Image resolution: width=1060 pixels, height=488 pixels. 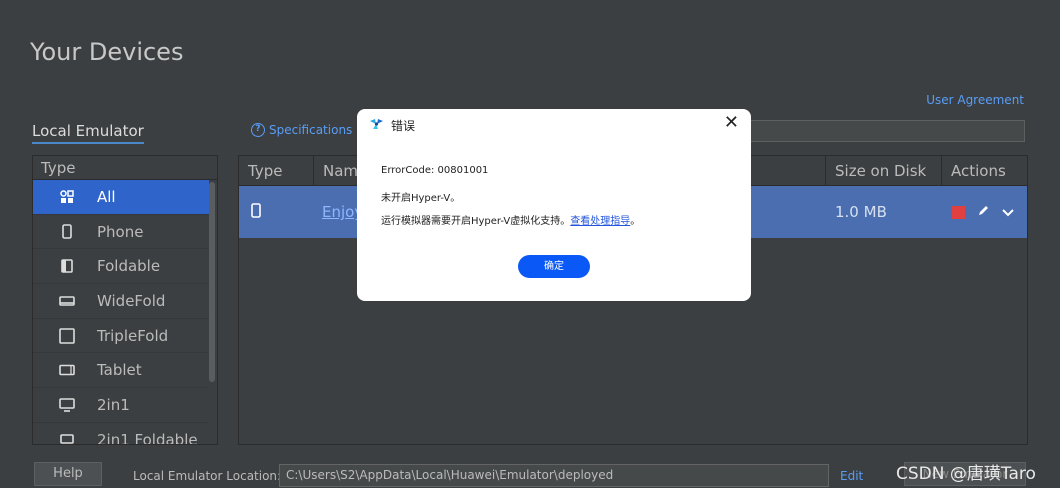 What do you see at coordinates (376, 125) in the screenshot?
I see `deveco-logo-icon` at bounding box center [376, 125].